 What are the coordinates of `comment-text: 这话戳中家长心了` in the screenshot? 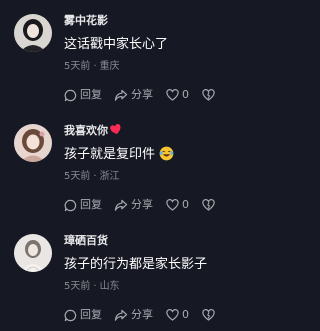 It's located at (116, 44).